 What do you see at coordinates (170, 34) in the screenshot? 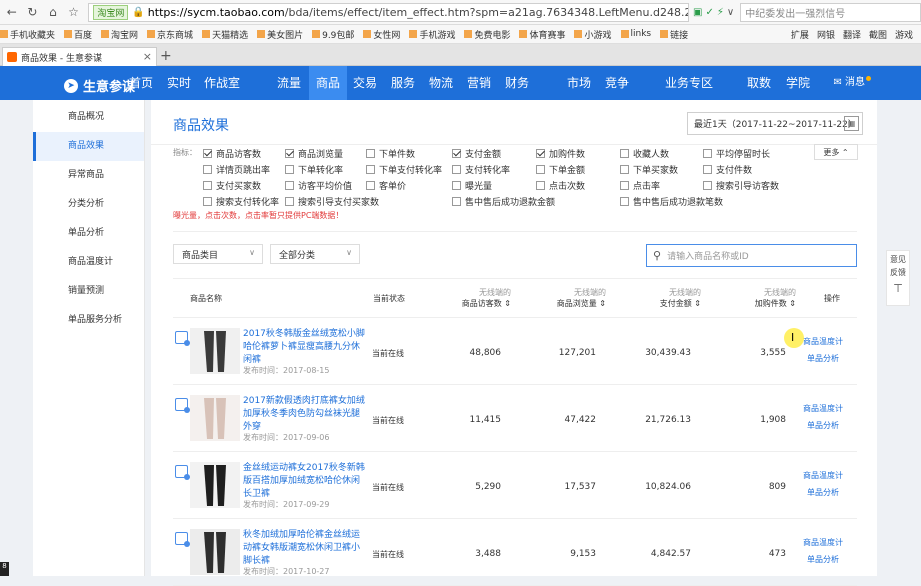
I see `bookmark-item: 京东商城` at bounding box center [170, 34].